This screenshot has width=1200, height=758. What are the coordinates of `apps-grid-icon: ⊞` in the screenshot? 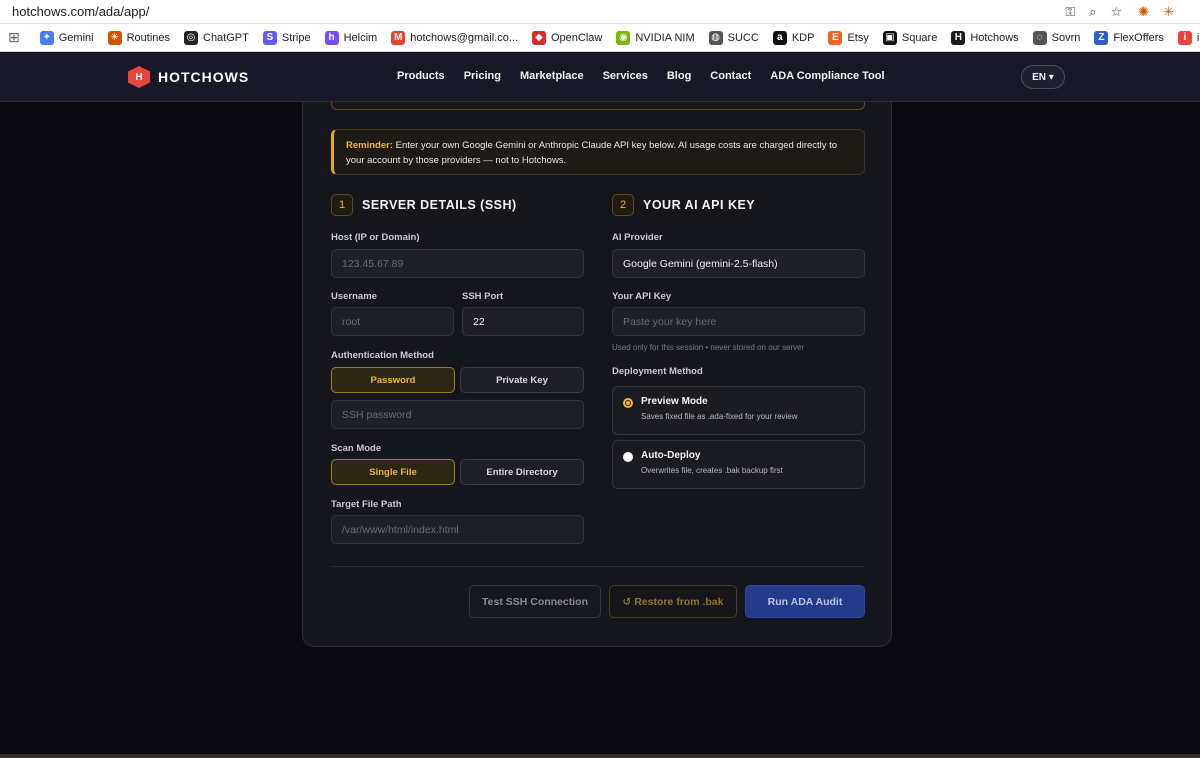 It's located at (14, 37).